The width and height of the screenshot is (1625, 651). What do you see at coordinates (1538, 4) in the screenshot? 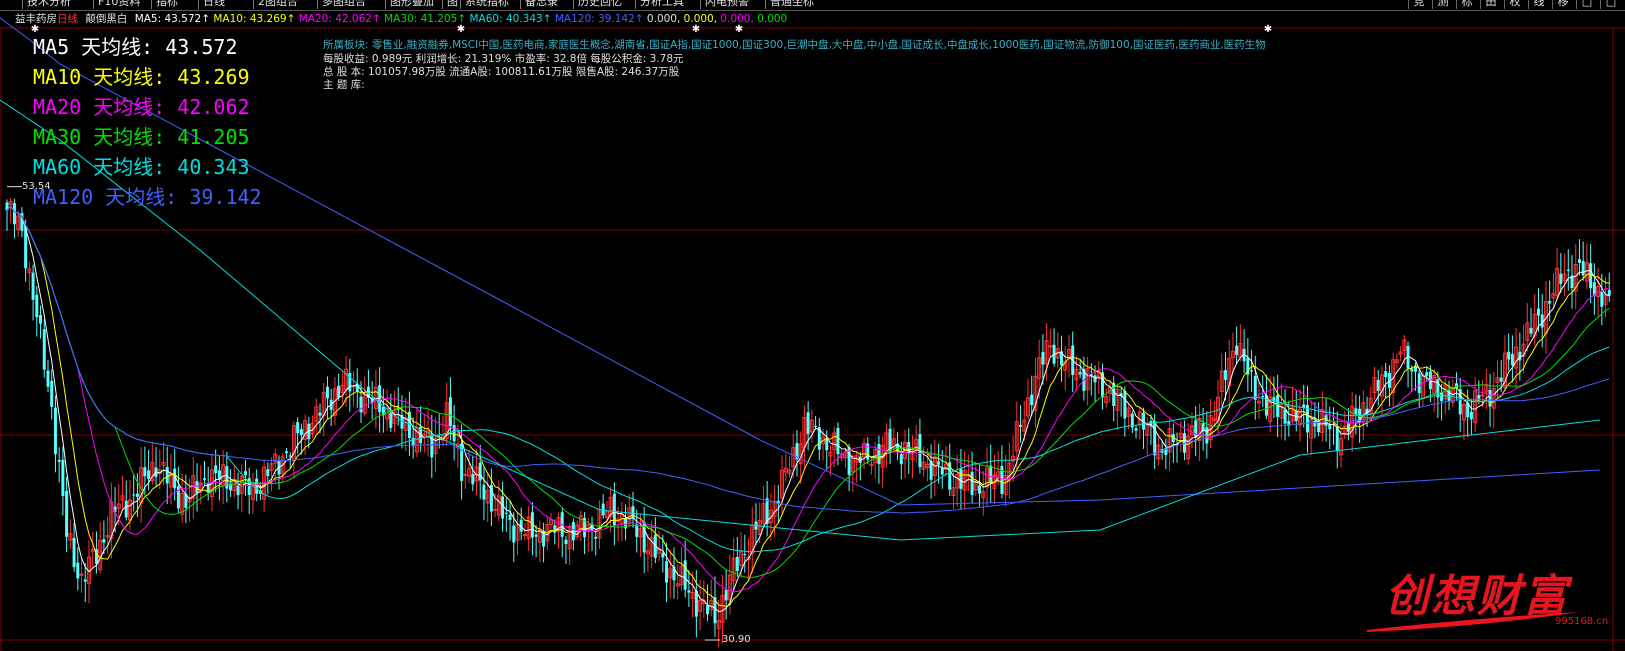
I see `toolbar-right-item: 线` at bounding box center [1538, 4].